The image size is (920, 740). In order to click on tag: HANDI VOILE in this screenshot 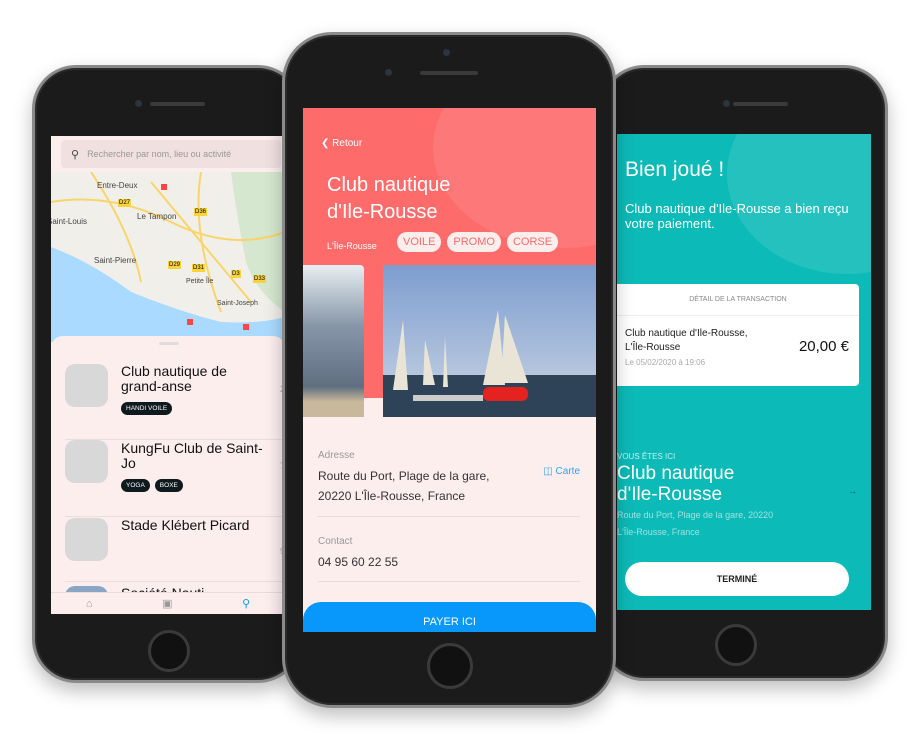, I will do `click(147, 408)`.